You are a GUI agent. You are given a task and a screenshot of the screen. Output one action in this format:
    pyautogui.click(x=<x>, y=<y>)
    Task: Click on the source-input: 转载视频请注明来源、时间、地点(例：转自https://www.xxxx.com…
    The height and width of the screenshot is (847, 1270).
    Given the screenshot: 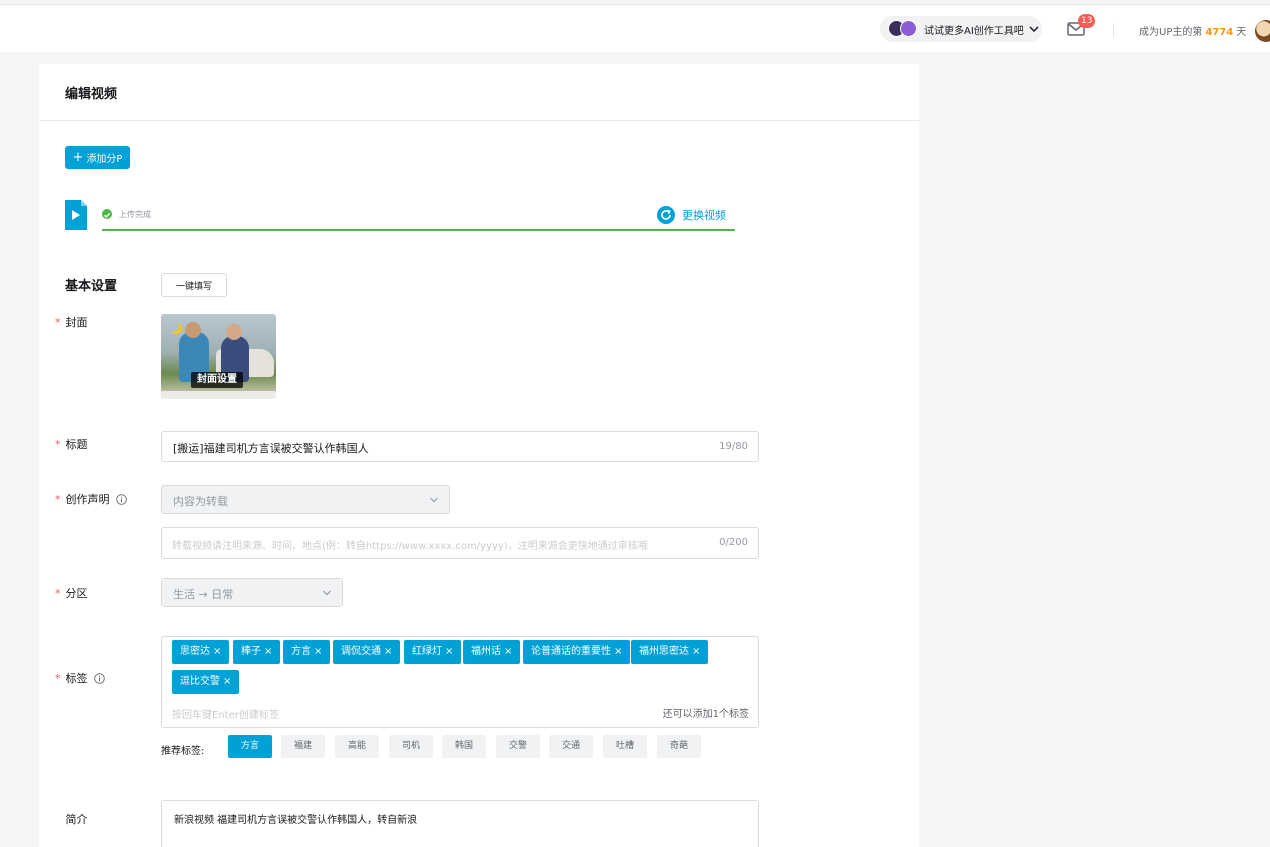 What is the action you would take?
    pyautogui.click(x=460, y=543)
    